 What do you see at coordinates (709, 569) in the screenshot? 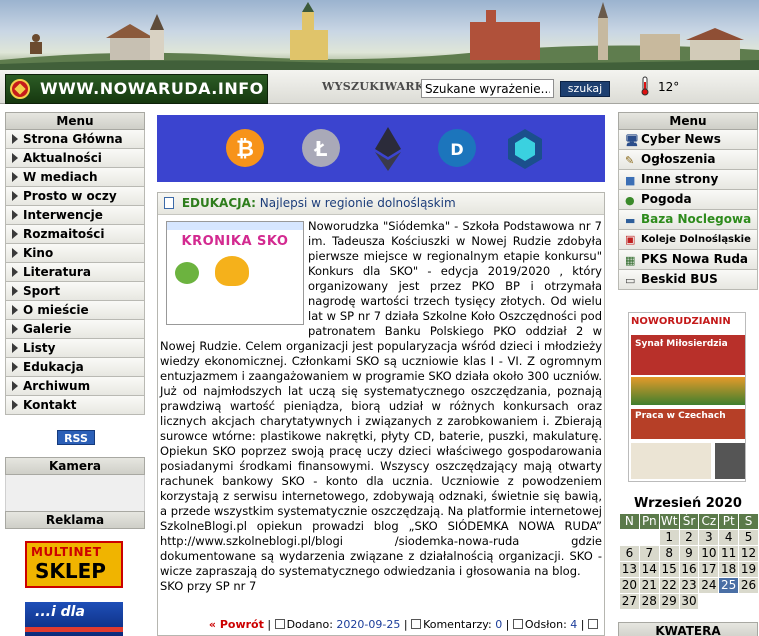
I see `calendar-day-cell: 17` at bounding box center [709, 569].